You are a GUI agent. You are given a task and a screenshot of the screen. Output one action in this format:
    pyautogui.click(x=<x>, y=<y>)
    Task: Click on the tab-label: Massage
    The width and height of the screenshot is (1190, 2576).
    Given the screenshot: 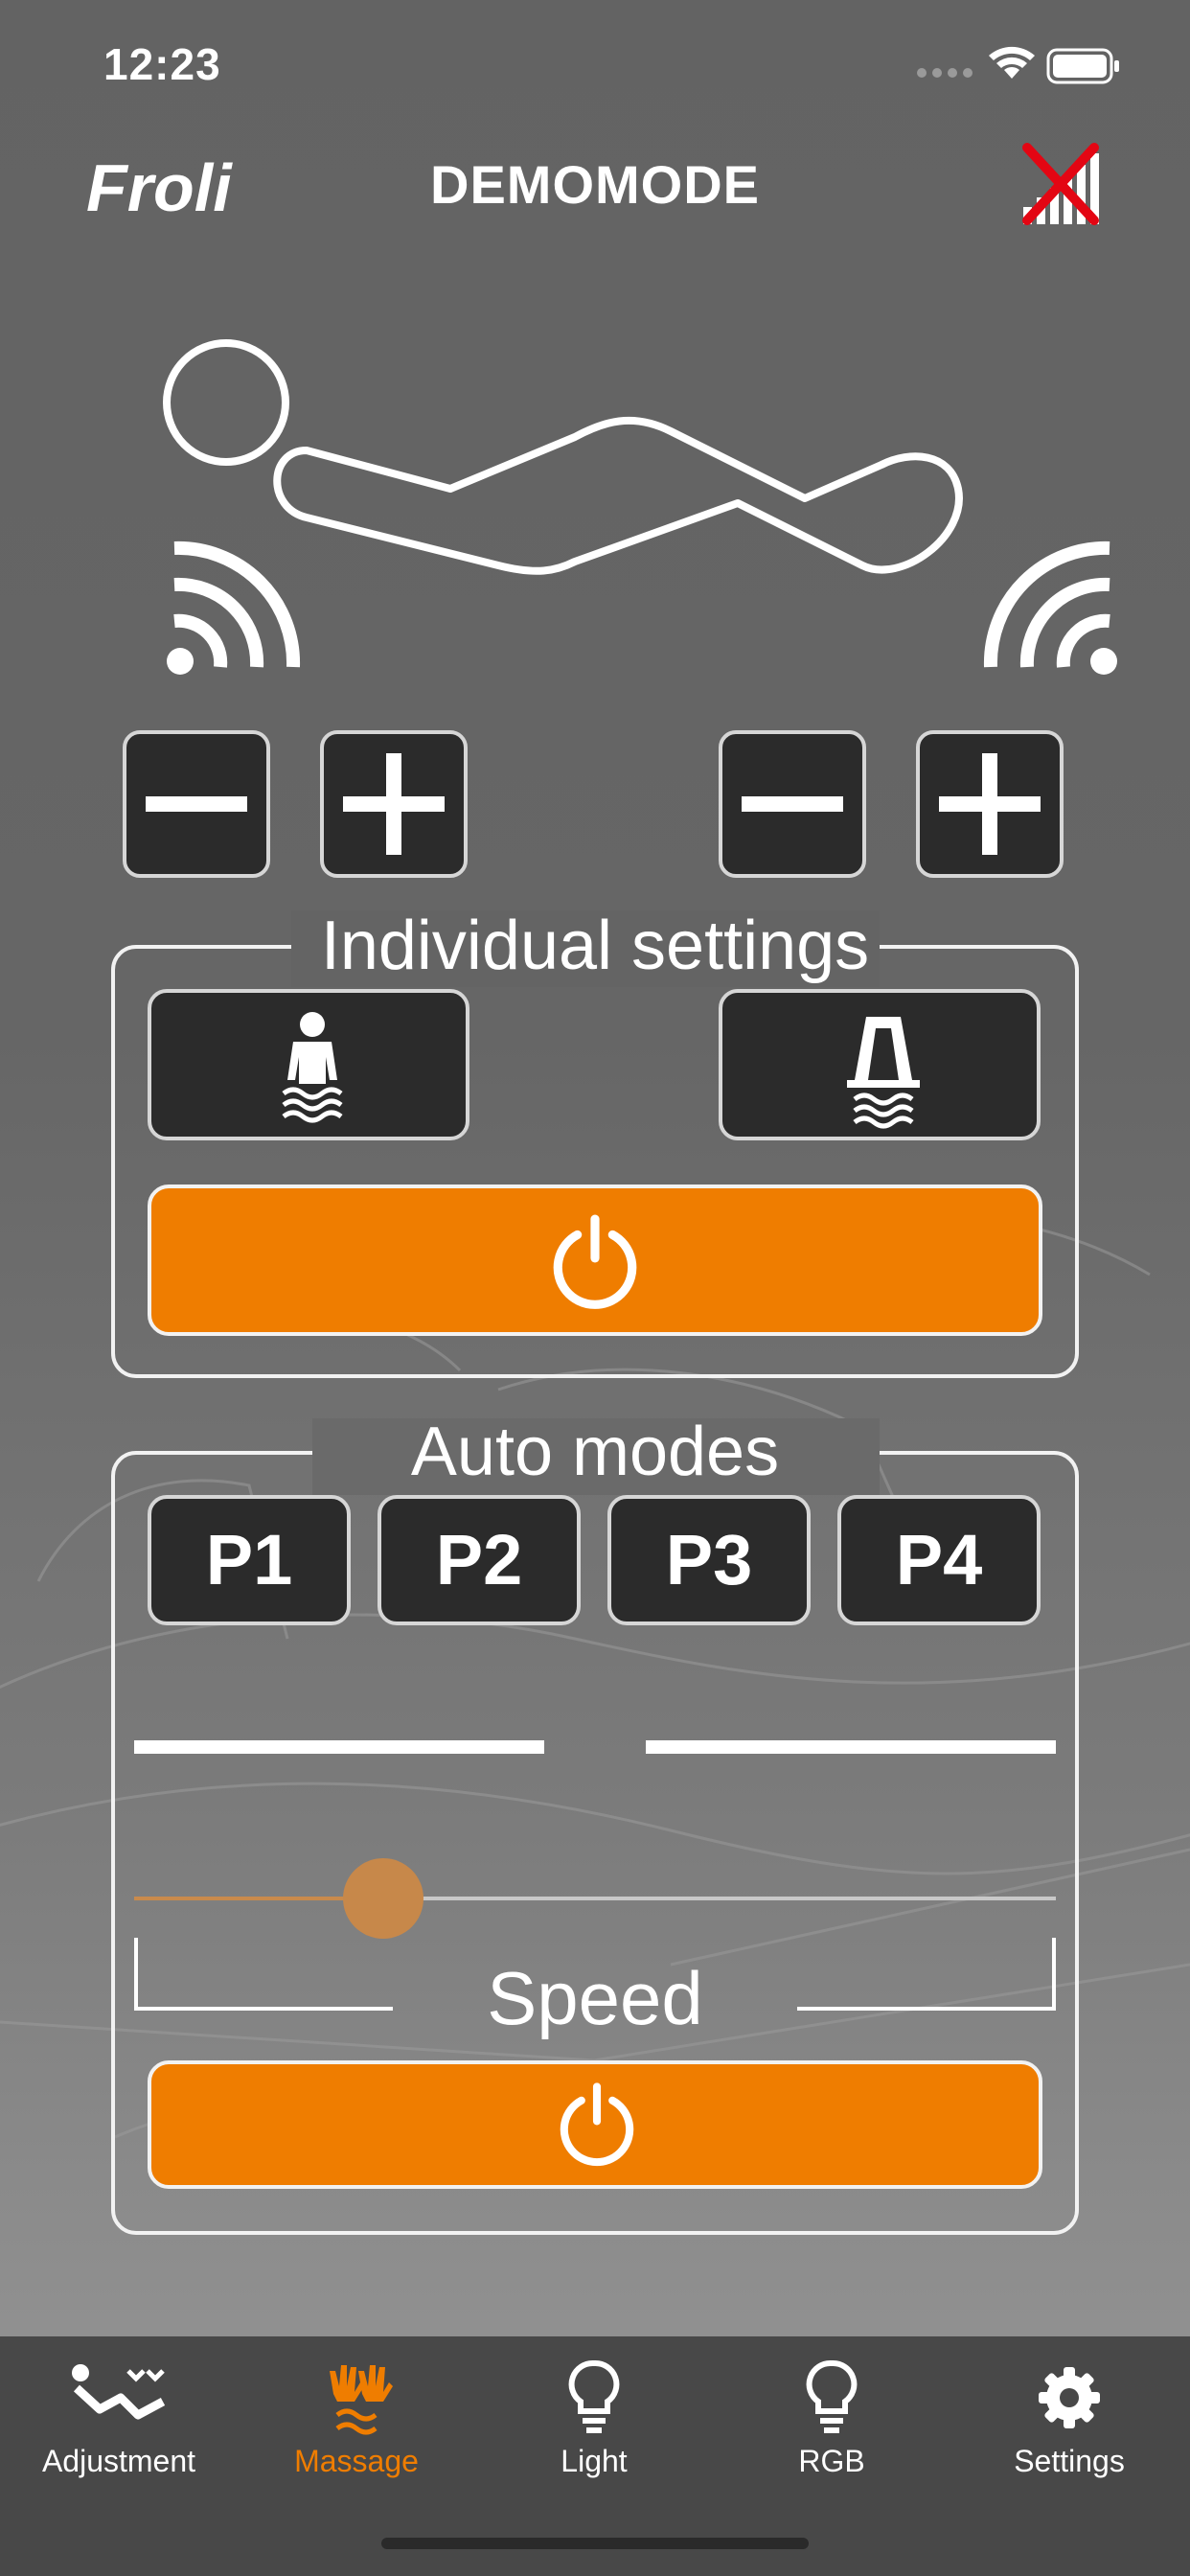 What is the action you would take?
    pyautogui.click(x=357, y=2461)
    